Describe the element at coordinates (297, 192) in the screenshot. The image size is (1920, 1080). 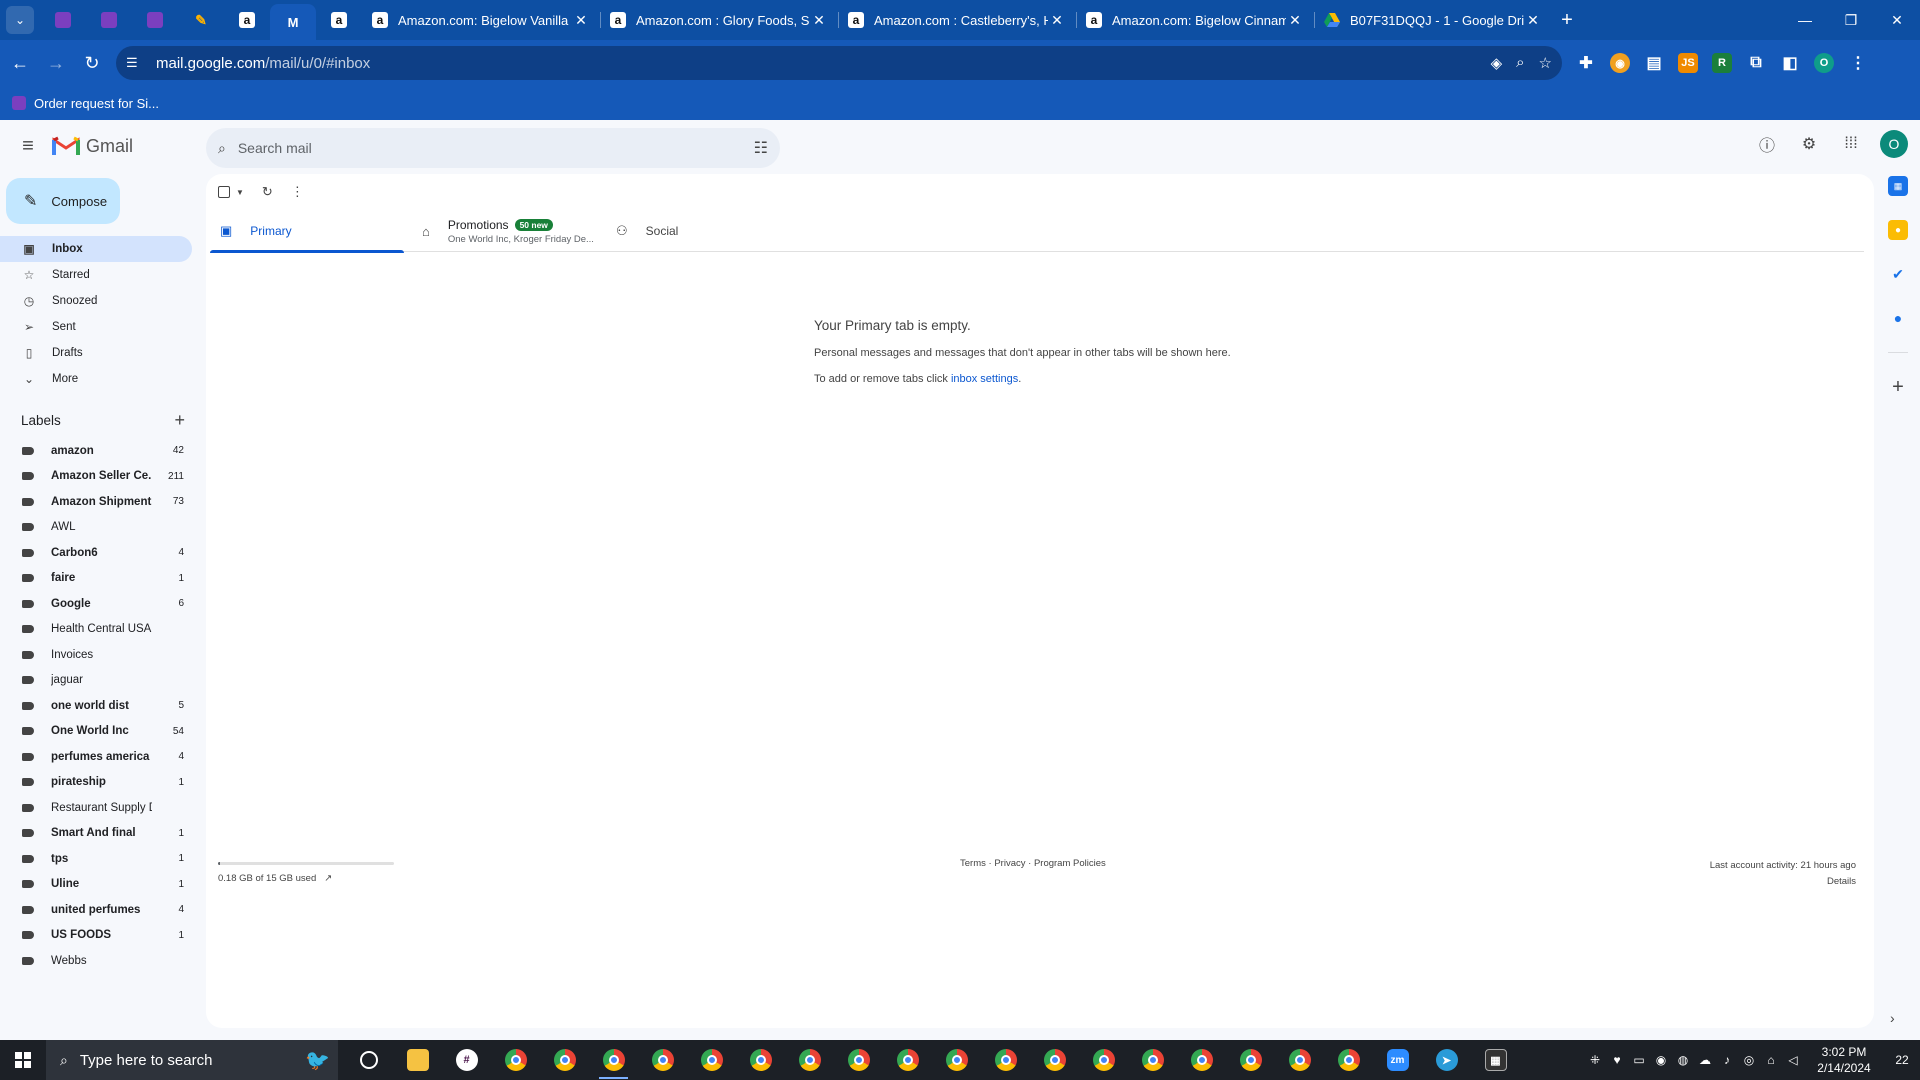
I see `more-actions-icon: ⋮` at that location.